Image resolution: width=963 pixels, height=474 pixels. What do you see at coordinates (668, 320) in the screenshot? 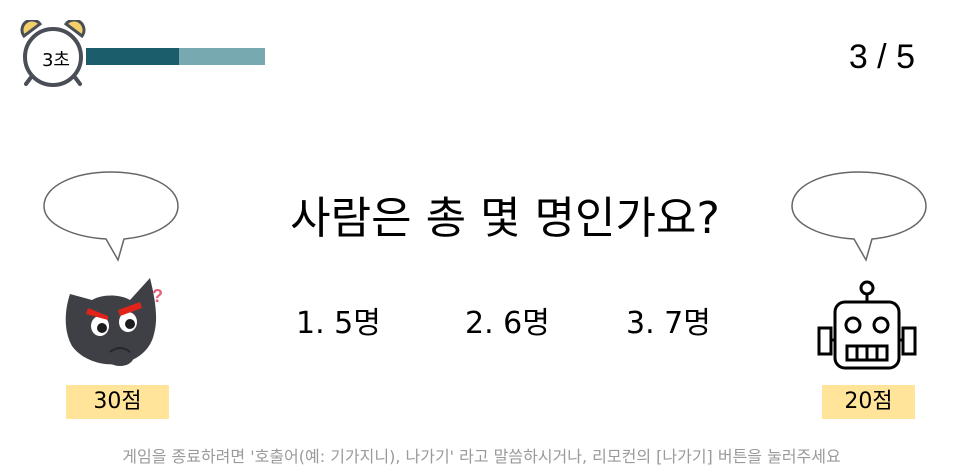
I see `option-3: 3. 7명` at bounding box center [668, 320].